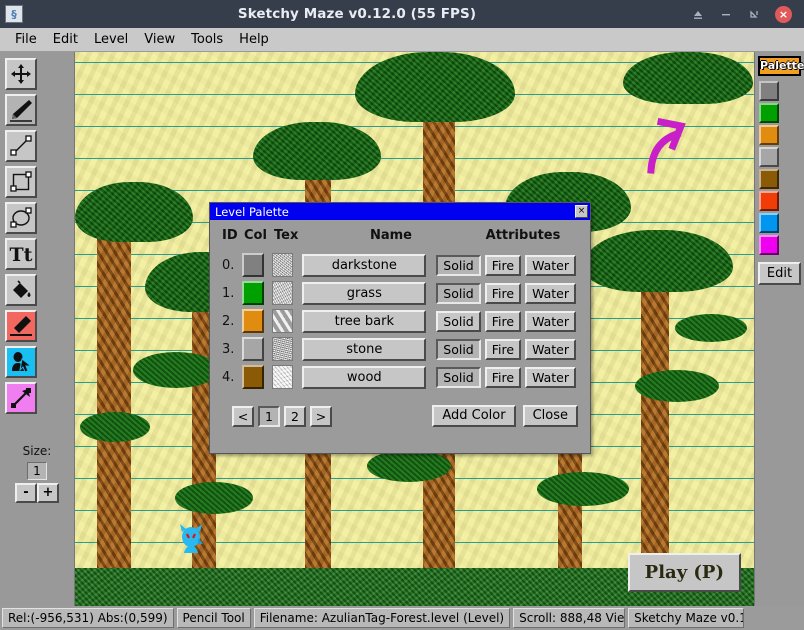 The width and height of the screenshot is (804, 630). What do you see at coordinates (21, 146) in the screenshot?
I see `line-tool-button` at bounding box center [21, 146].